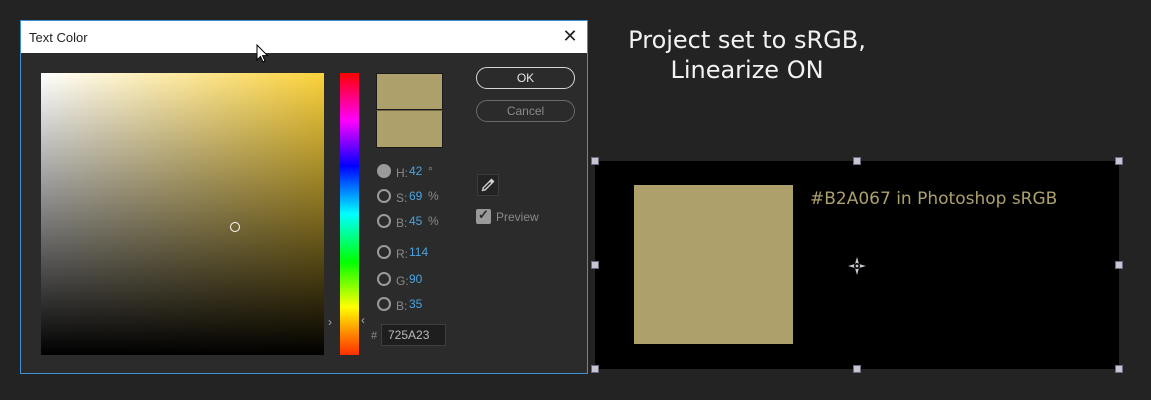 The image size is (1151, 400). What do you see at coordinates (595, 369) in the screenshot?
I see `selection-handle-bottom-left` at bounding box center [595, 369].